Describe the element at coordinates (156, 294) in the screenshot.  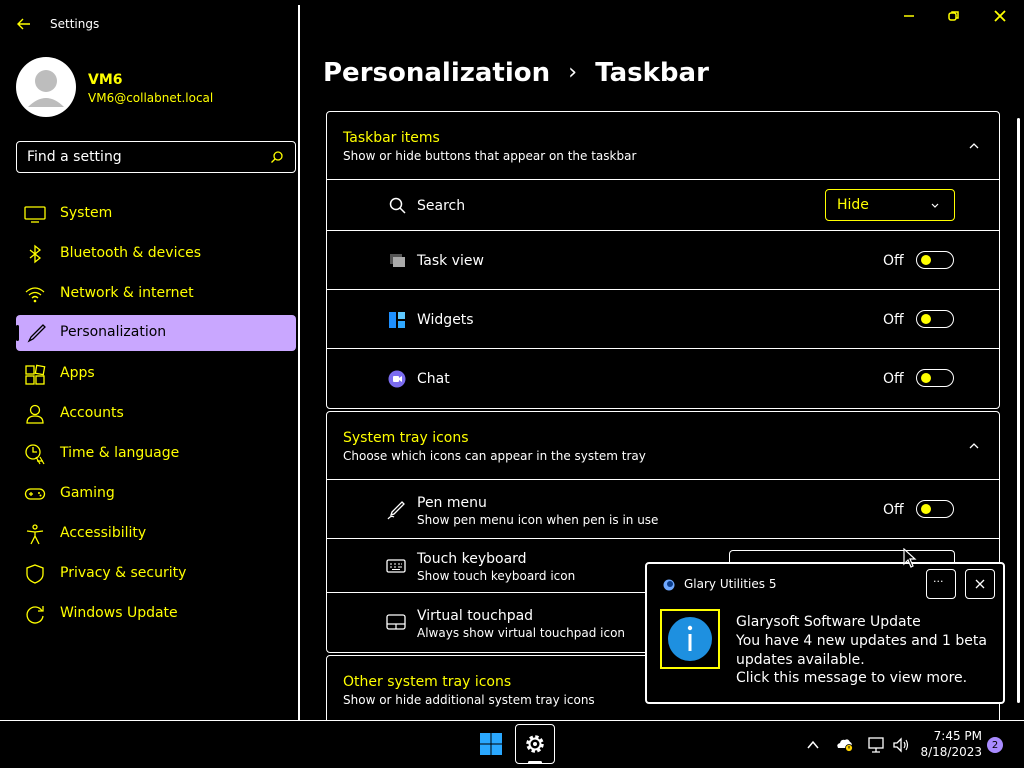
I see `sidebar-item-network: Network & internet` at that location.